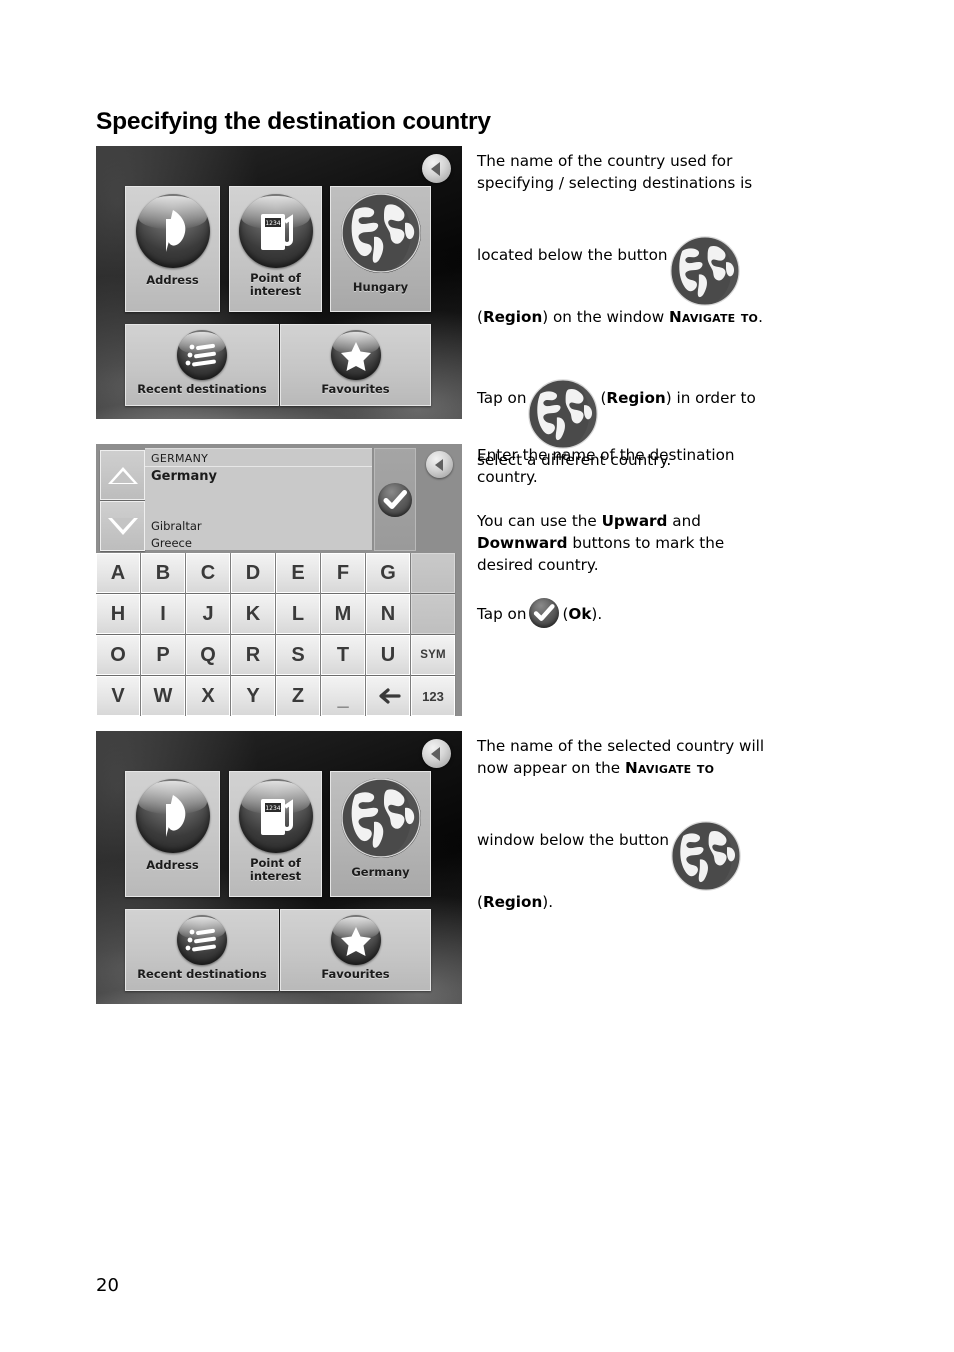 The height and width of the screenshot is (1352, 954). I want to click on downward-button, so click(122, 526).